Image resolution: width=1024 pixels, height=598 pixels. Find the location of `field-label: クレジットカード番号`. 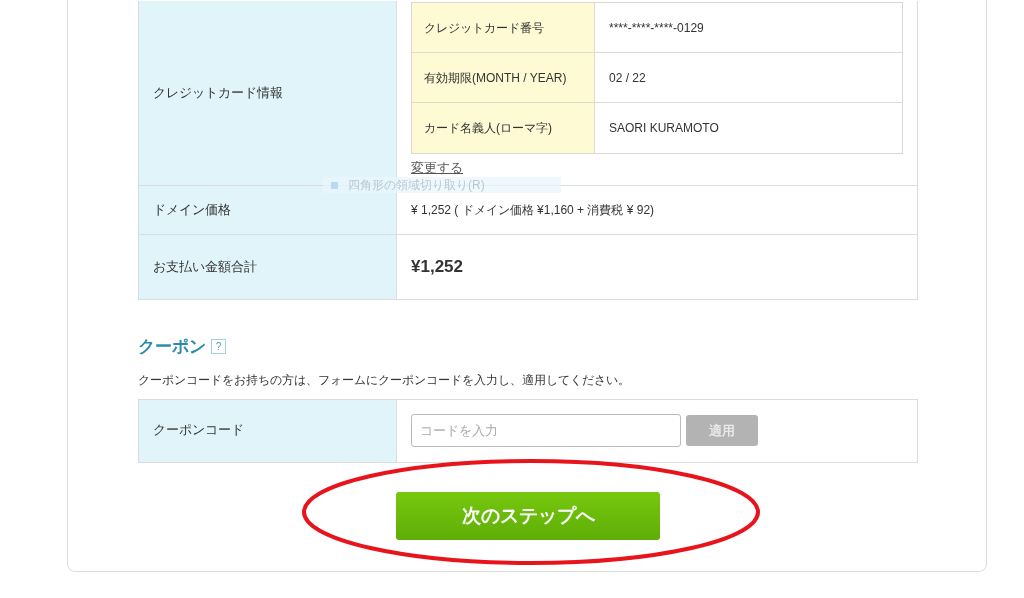

field-label: クレジットカード番号 is located at coordinates (484, 28).